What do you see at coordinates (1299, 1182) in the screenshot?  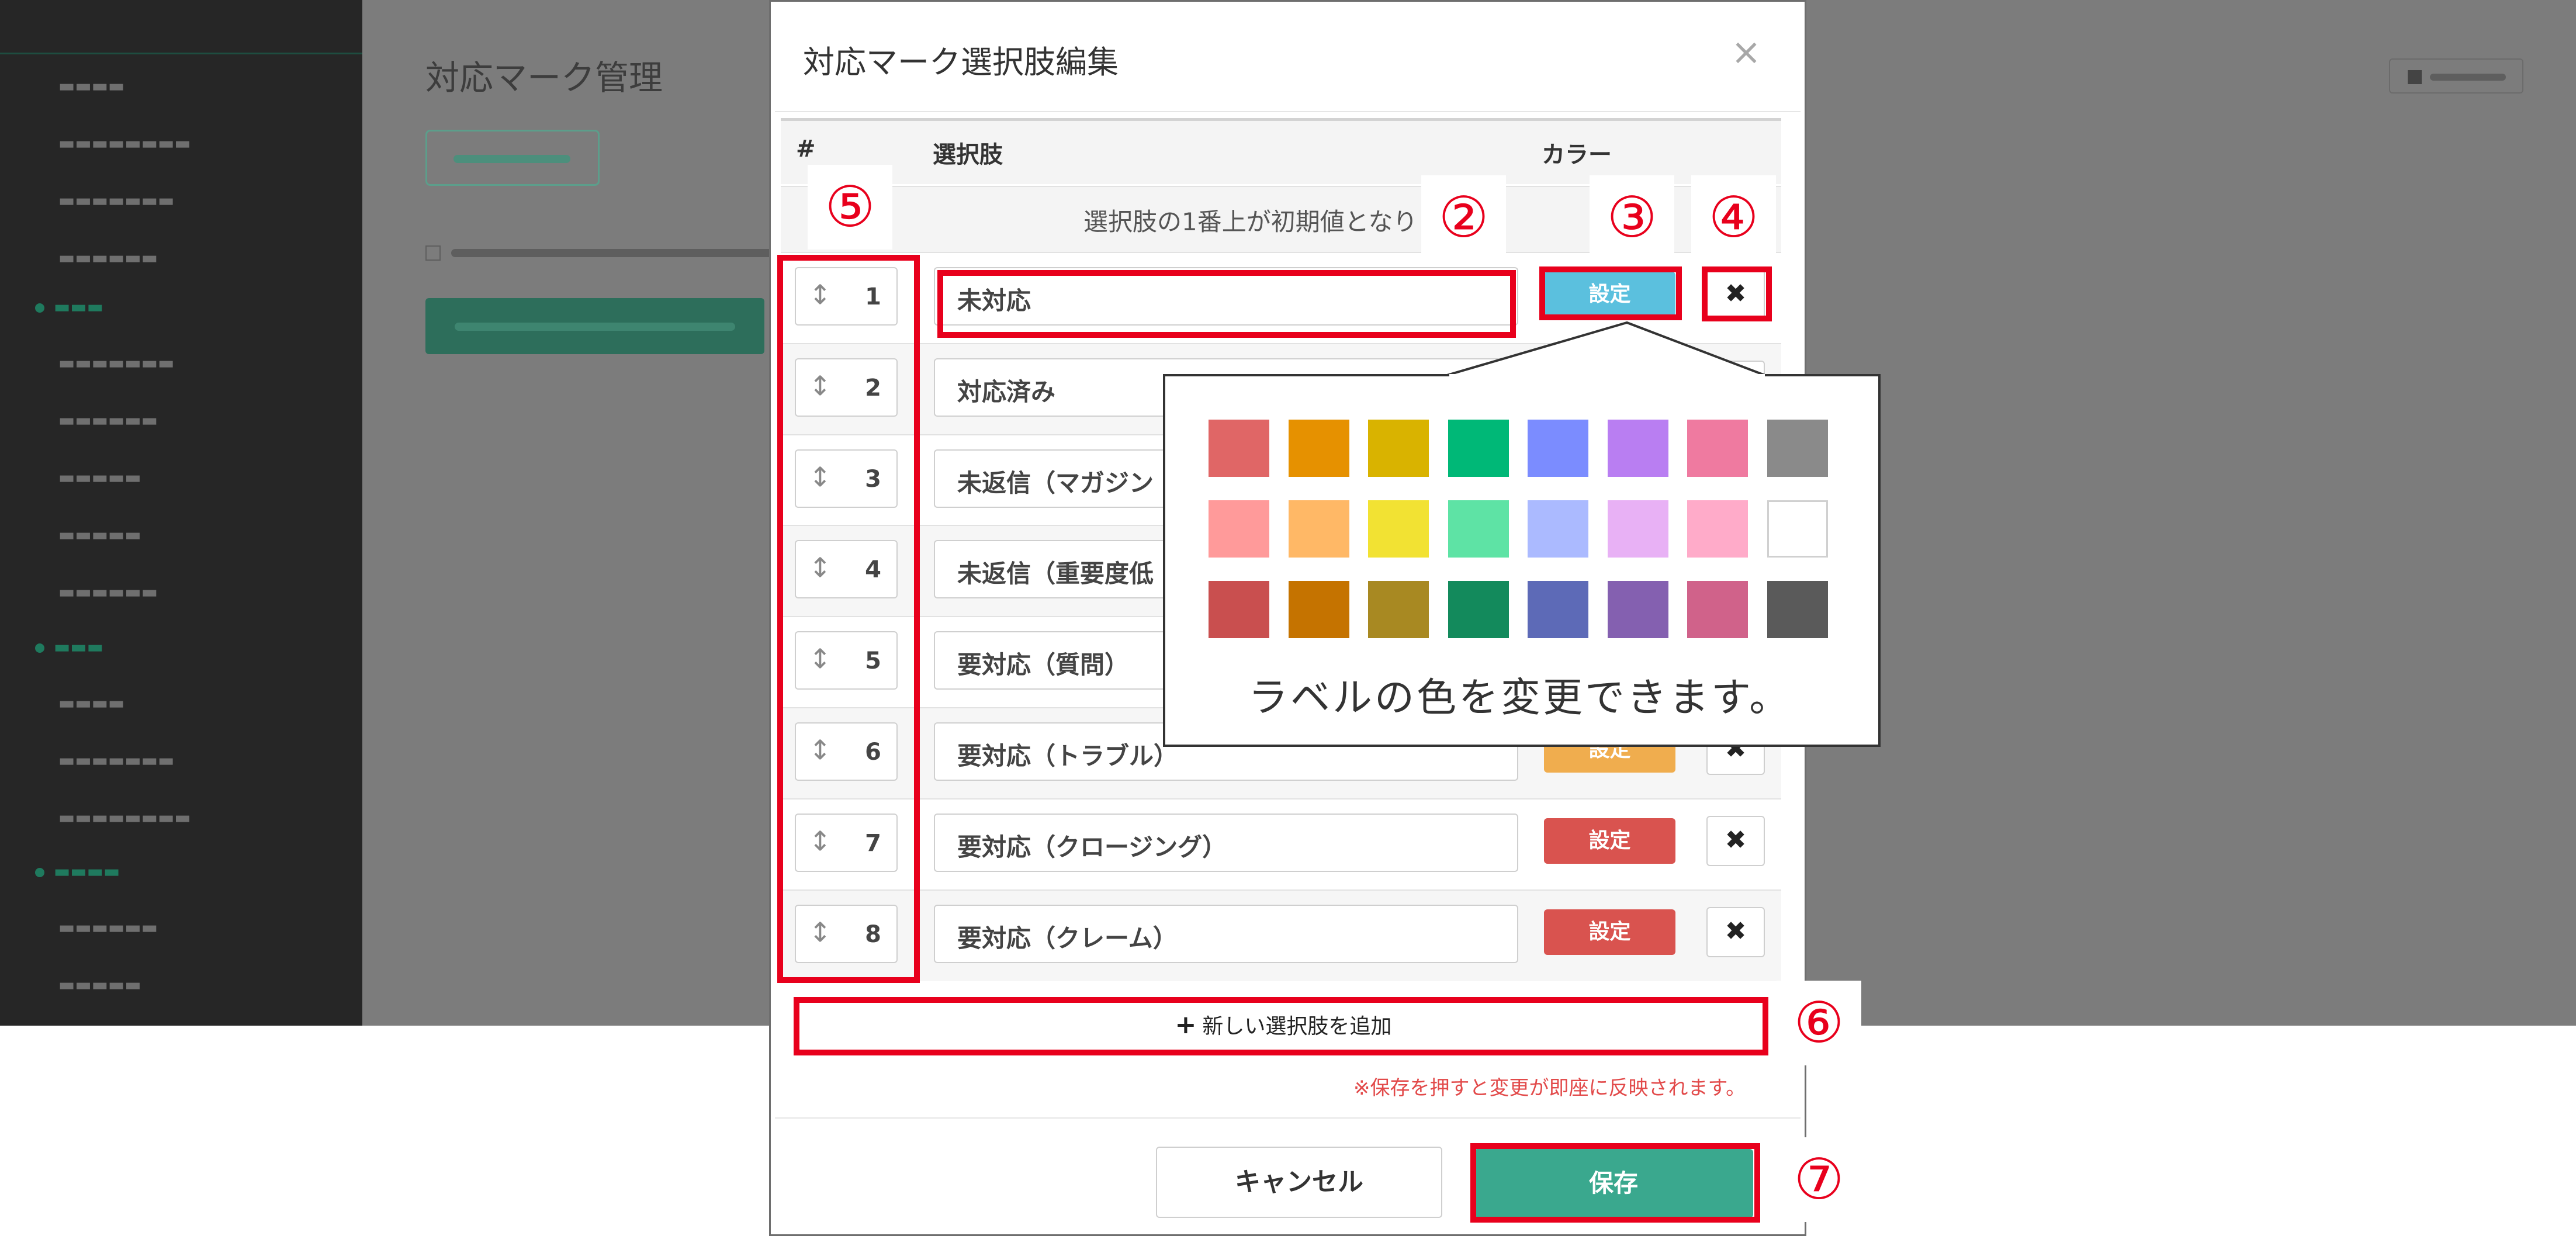 I see `cancel-button: キャンセル` at bounding box center [1299, 1182].